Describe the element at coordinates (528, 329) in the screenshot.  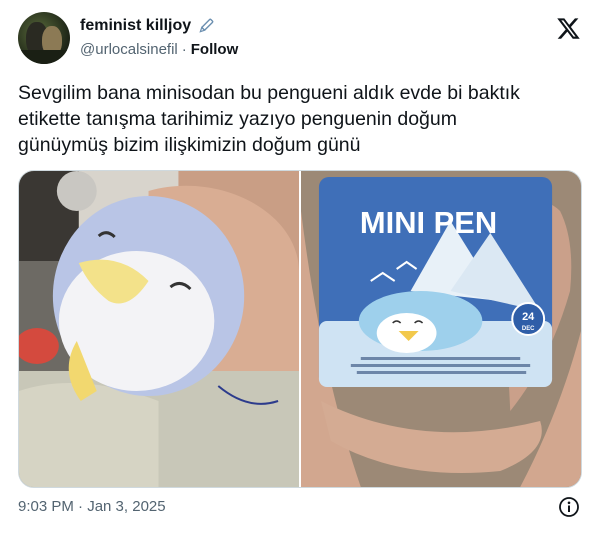
I see `card-date-month: DEC` at that location.